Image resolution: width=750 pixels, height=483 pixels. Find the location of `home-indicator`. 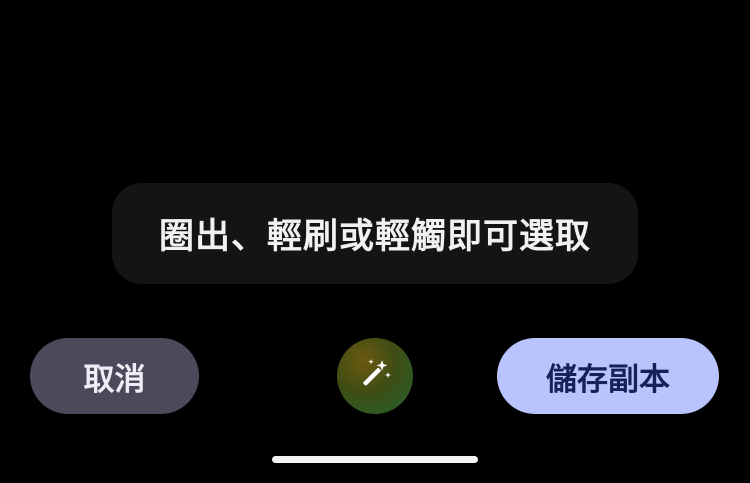

home-indicator is located at coordinates (375, 459).